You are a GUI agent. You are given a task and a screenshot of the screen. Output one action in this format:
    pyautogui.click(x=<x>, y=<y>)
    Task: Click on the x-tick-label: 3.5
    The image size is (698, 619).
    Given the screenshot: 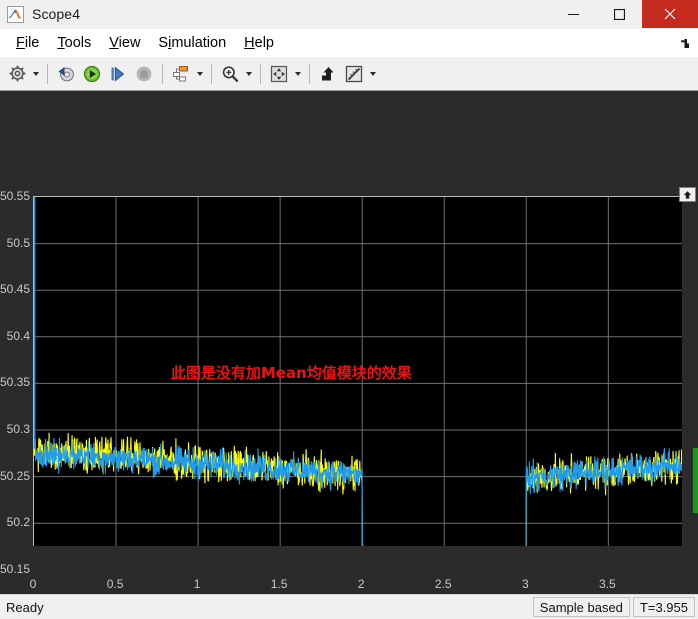 What is the action you would take?
    pyautogui.click(x=607, y=584)
    